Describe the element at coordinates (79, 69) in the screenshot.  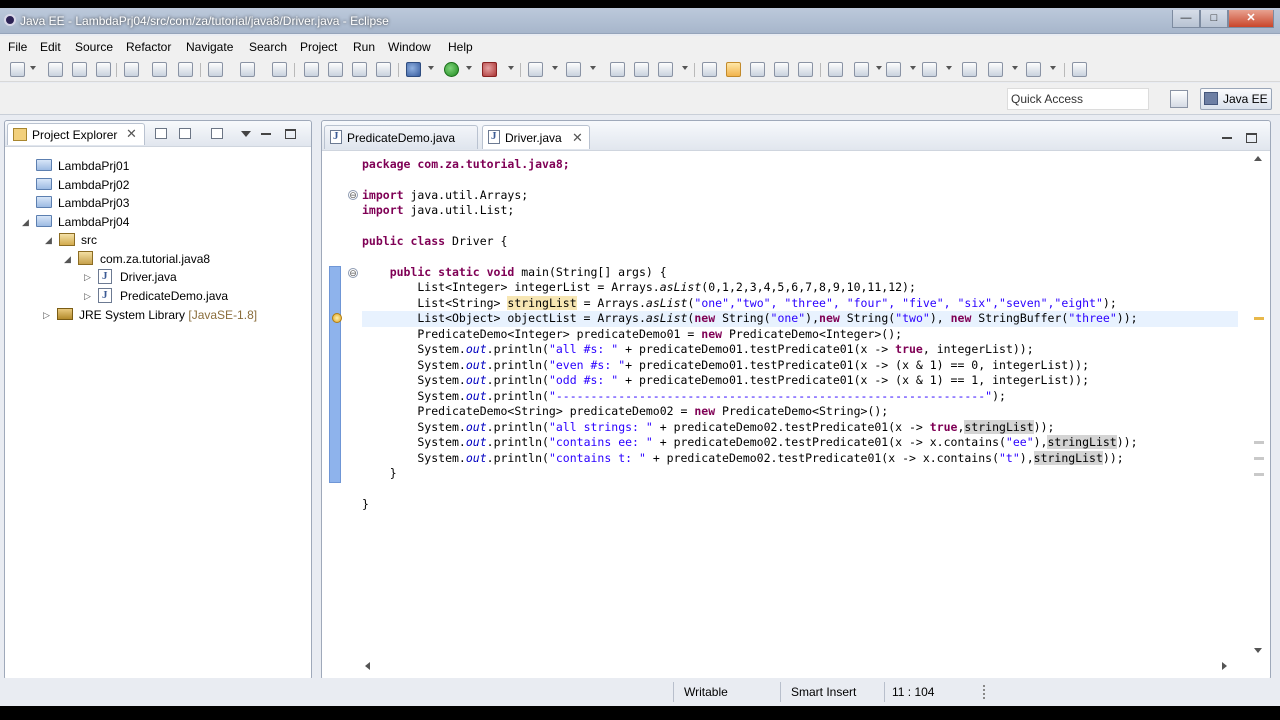
I see `save-all-icon` at that location.